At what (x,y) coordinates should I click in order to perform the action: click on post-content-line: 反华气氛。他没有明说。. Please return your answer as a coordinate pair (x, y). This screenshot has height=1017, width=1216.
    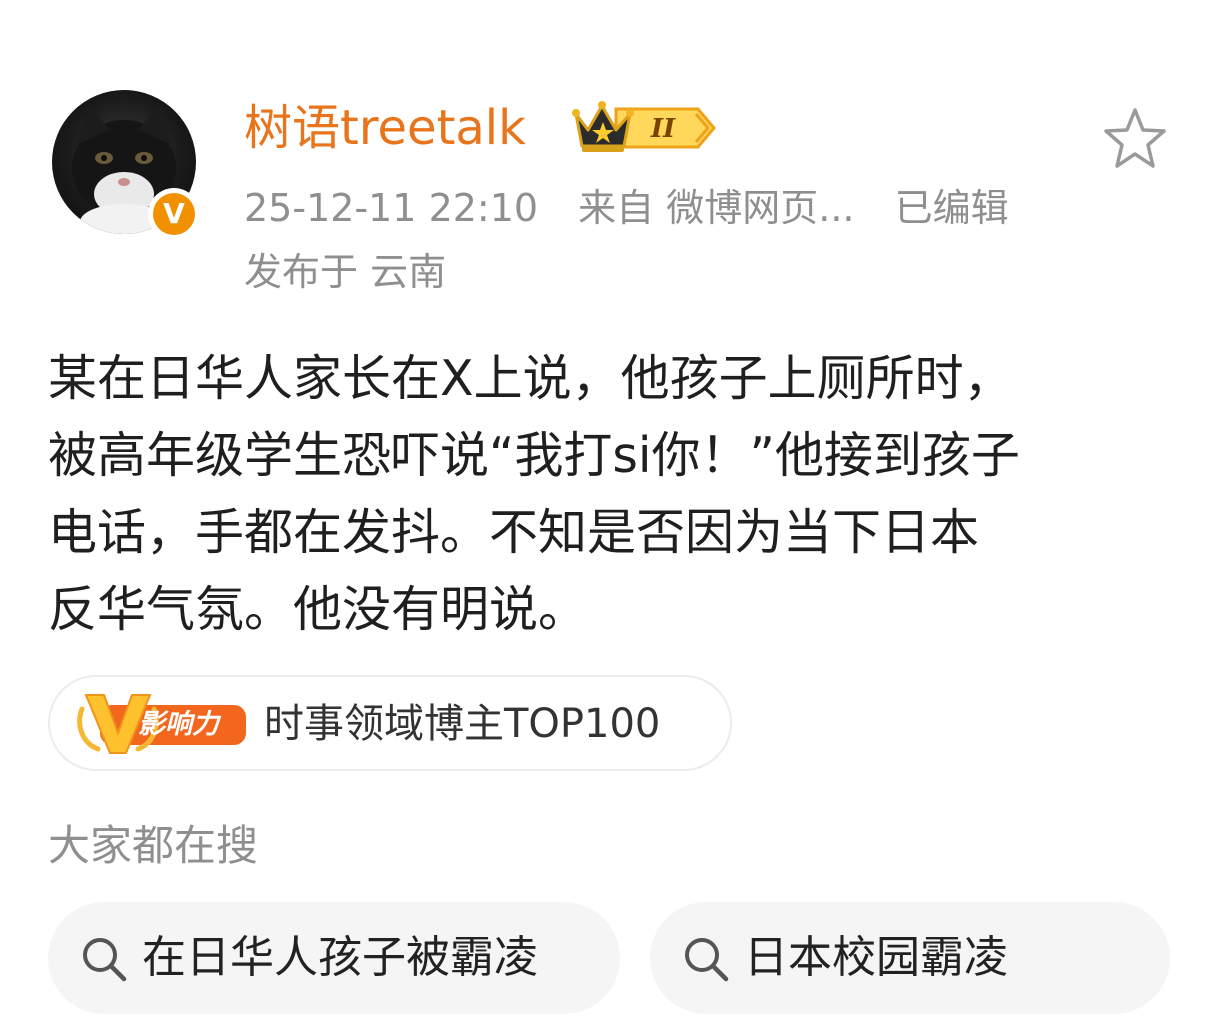
    Looking at the image, I should click on (318, 609).